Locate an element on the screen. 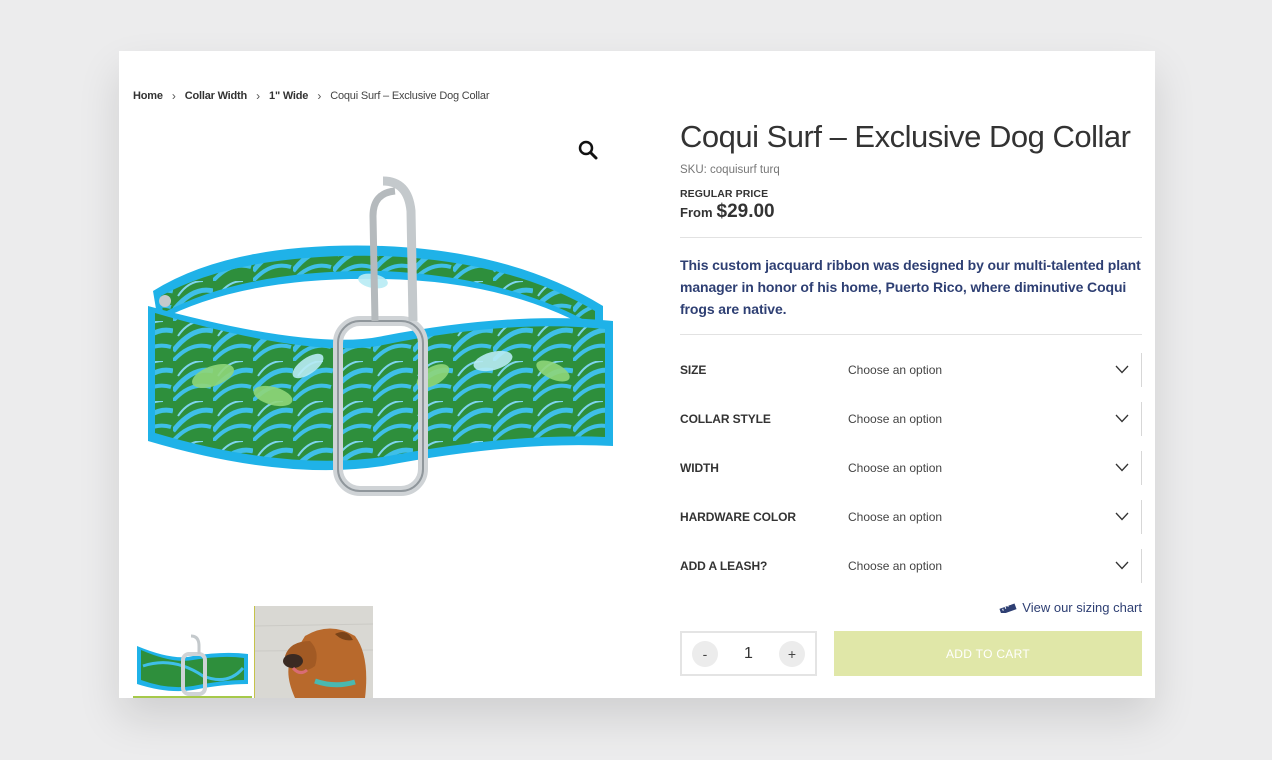  product-sku: SKU: coquisurf turq is located at coordinates (730, 170).